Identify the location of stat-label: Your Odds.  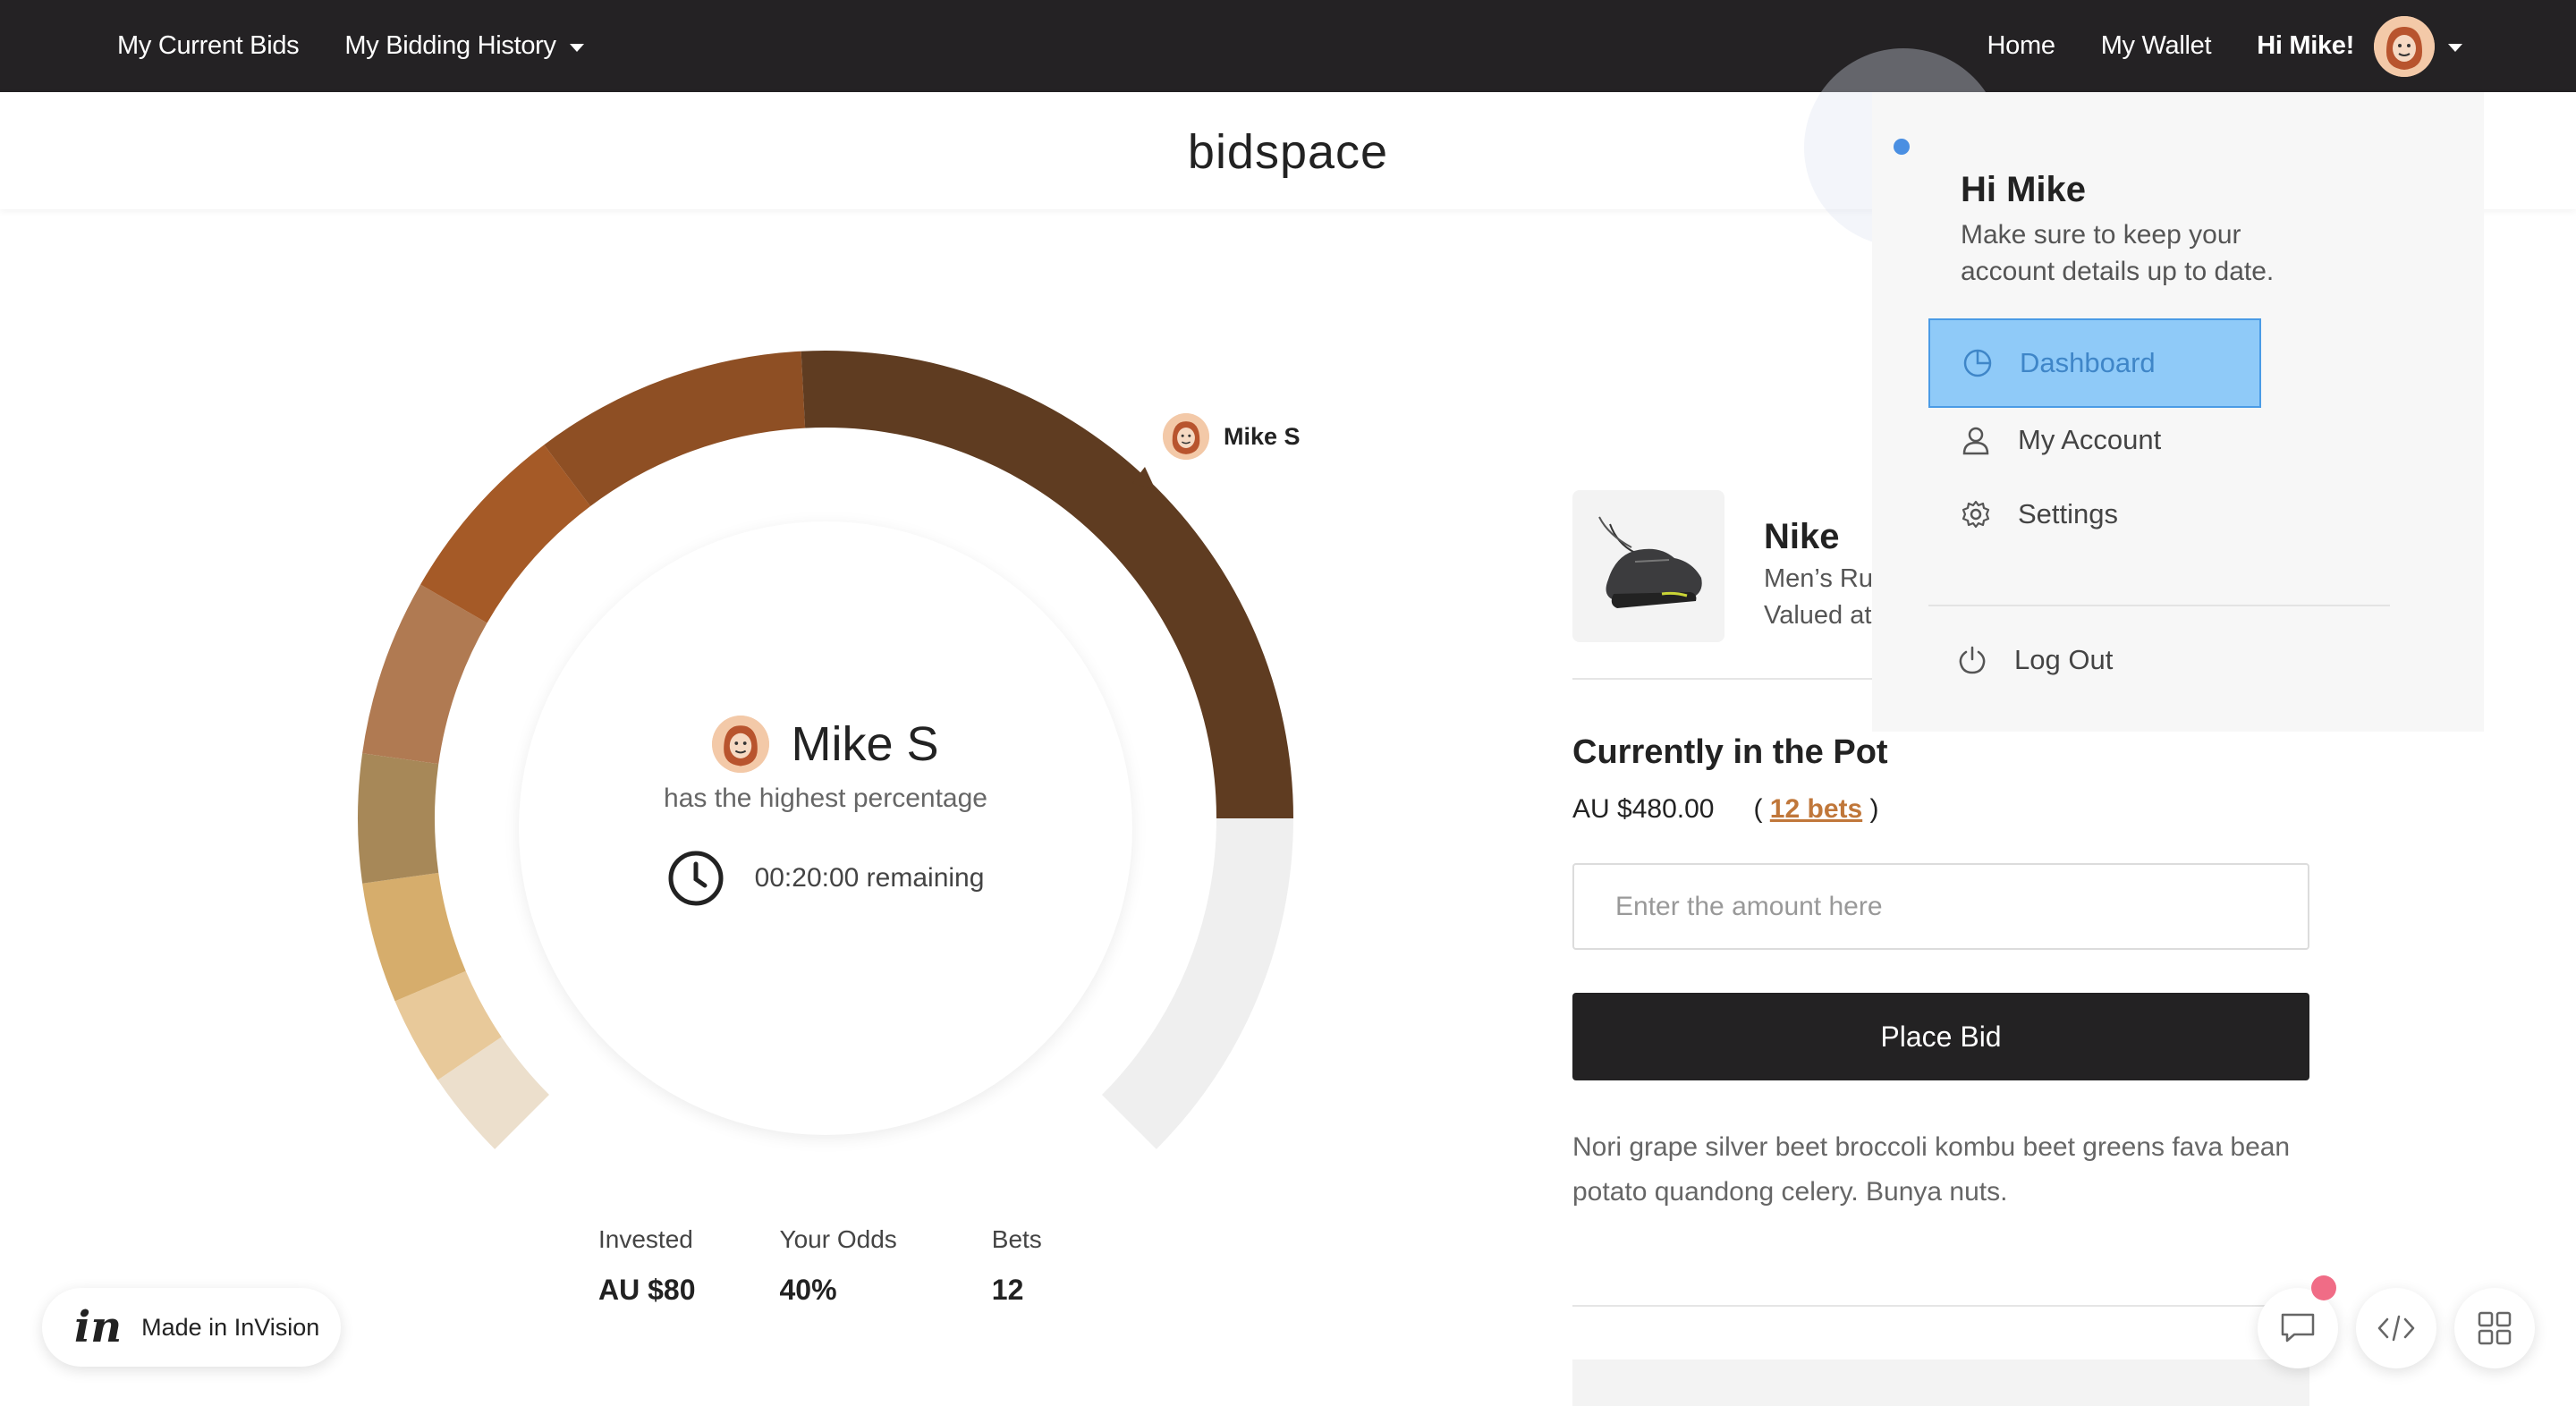
(838, 1239).